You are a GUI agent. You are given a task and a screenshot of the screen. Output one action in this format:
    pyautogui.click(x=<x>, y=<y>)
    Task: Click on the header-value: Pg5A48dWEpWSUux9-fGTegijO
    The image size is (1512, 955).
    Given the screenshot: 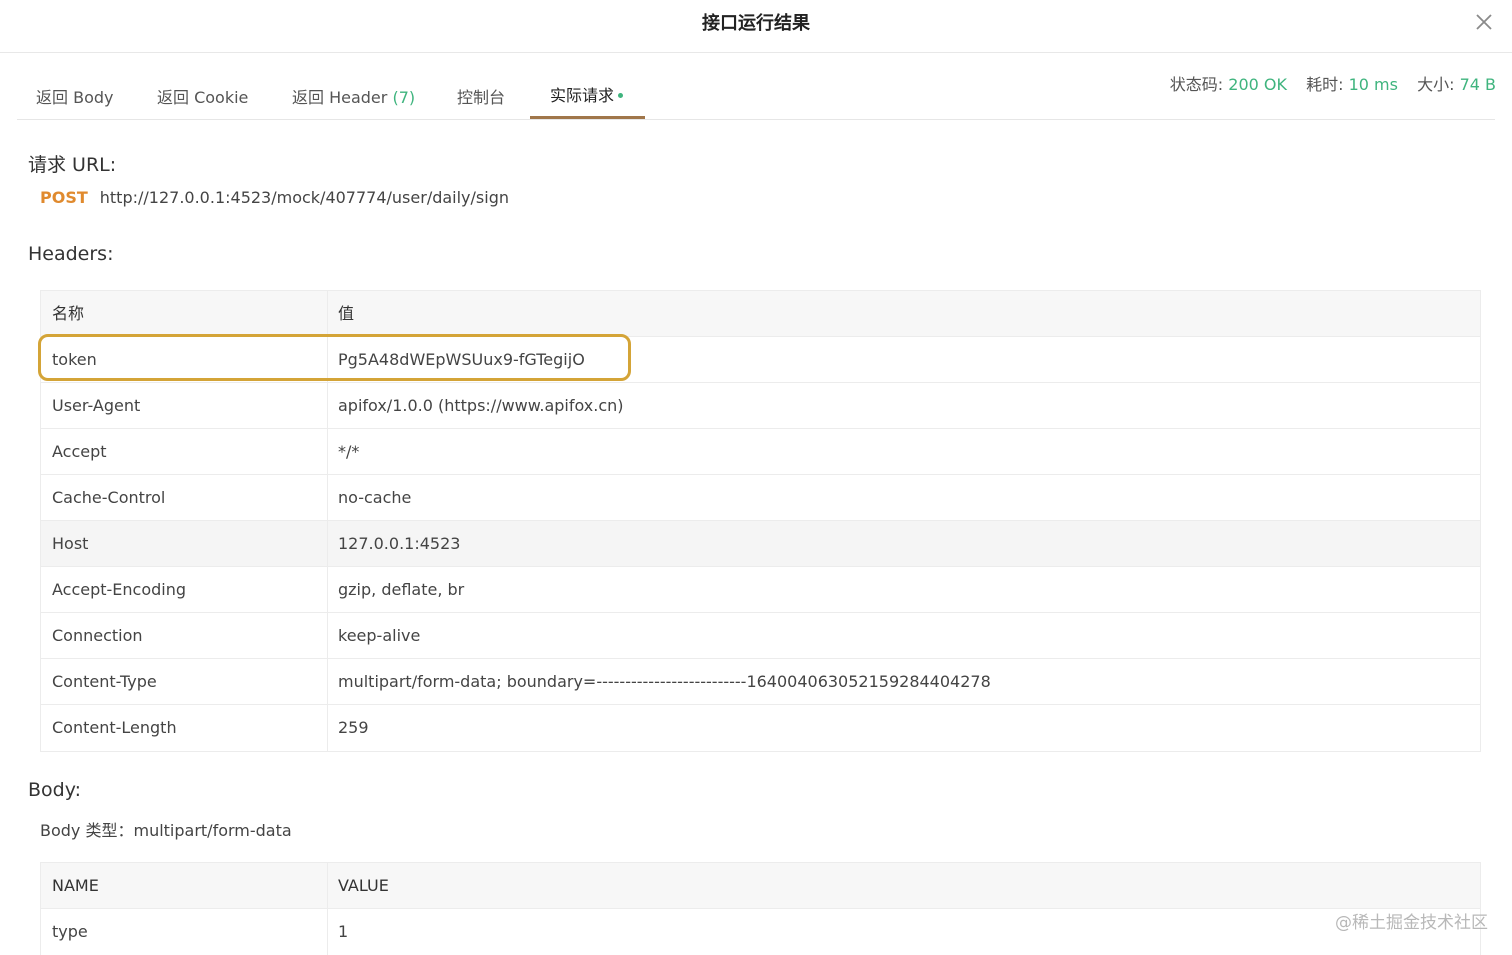 What is the action you would take?
    pyautogui.click(x=461, y=359)
    